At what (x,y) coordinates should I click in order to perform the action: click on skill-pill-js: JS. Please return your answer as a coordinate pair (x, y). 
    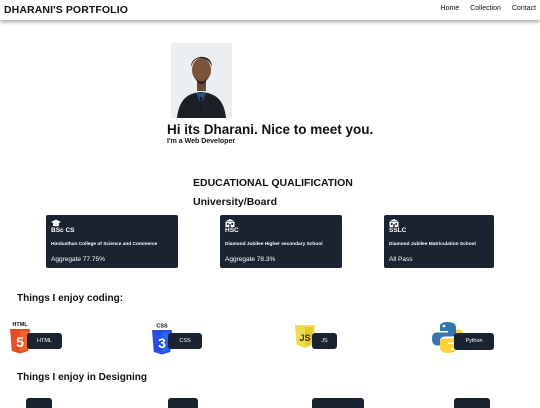
    Looking at the image, I should click on (324, 341).